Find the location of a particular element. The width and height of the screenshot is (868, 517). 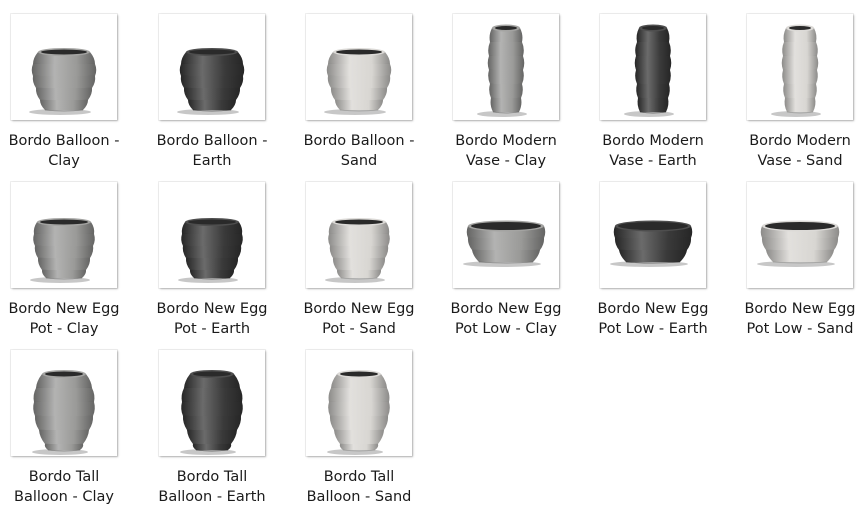

file-item: Bordo Modern Vase - Clay is located at coordinates (507, 96).